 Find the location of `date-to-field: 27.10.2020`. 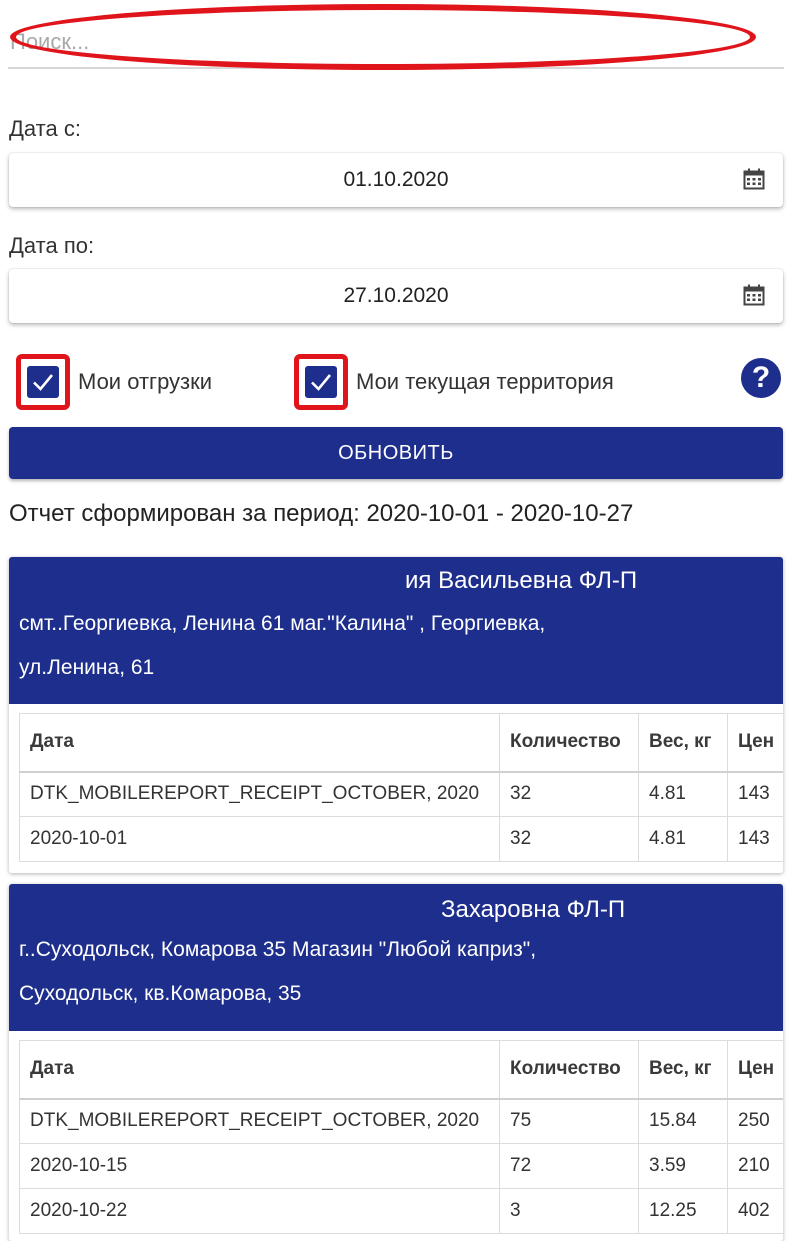

date-to-field: 27.10.2020 is located at coordinates (396, 296).